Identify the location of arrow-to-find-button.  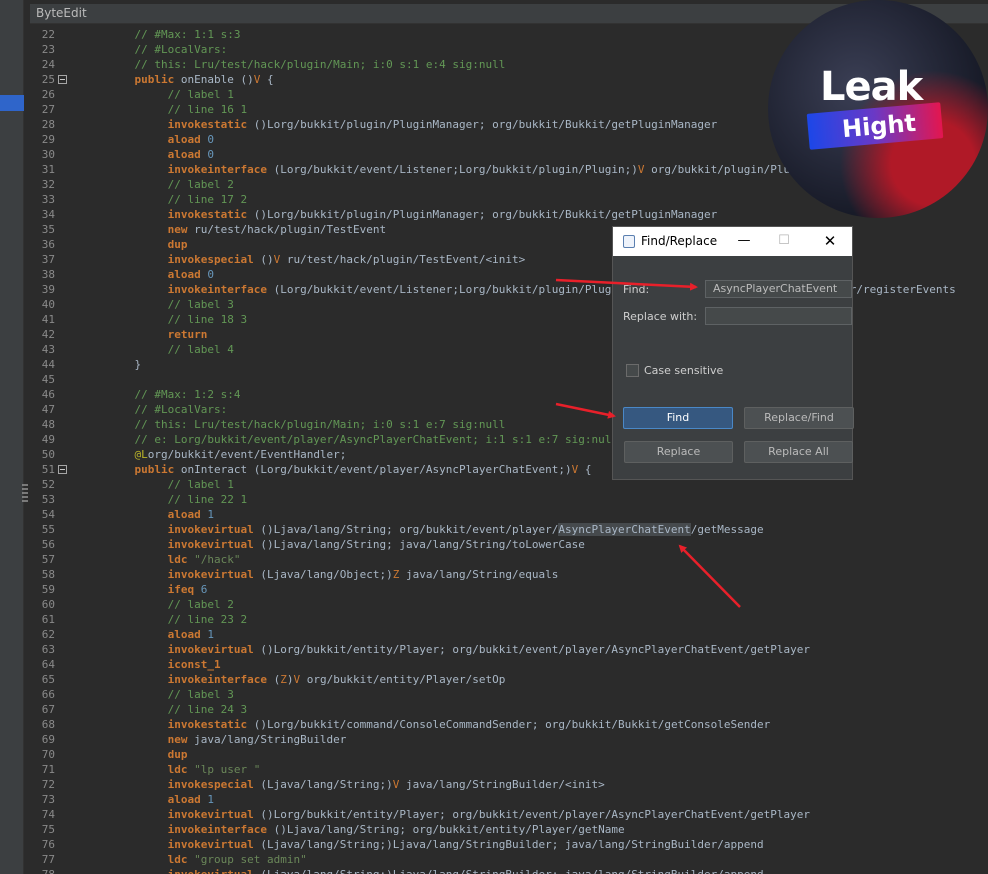
(585, 410).